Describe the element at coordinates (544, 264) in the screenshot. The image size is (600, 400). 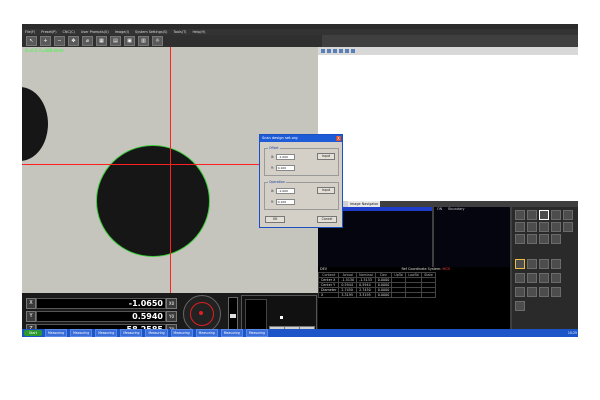
I see `midpoint-tool-icon` at that location.